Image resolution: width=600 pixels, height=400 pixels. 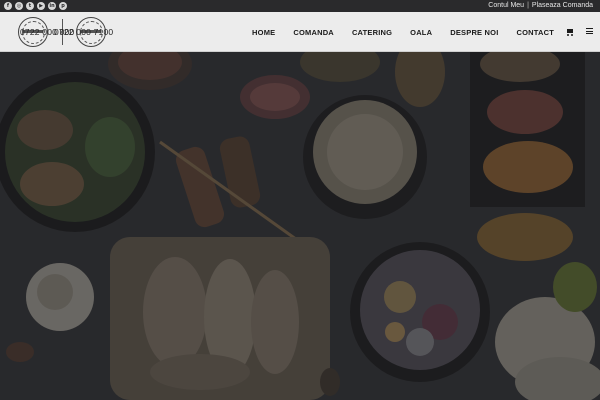 What do you see at coordinates (562, 6) in the screenshot?
I see `place-order-link: Plaseaza Comanda` at bounding box center [562, 6].